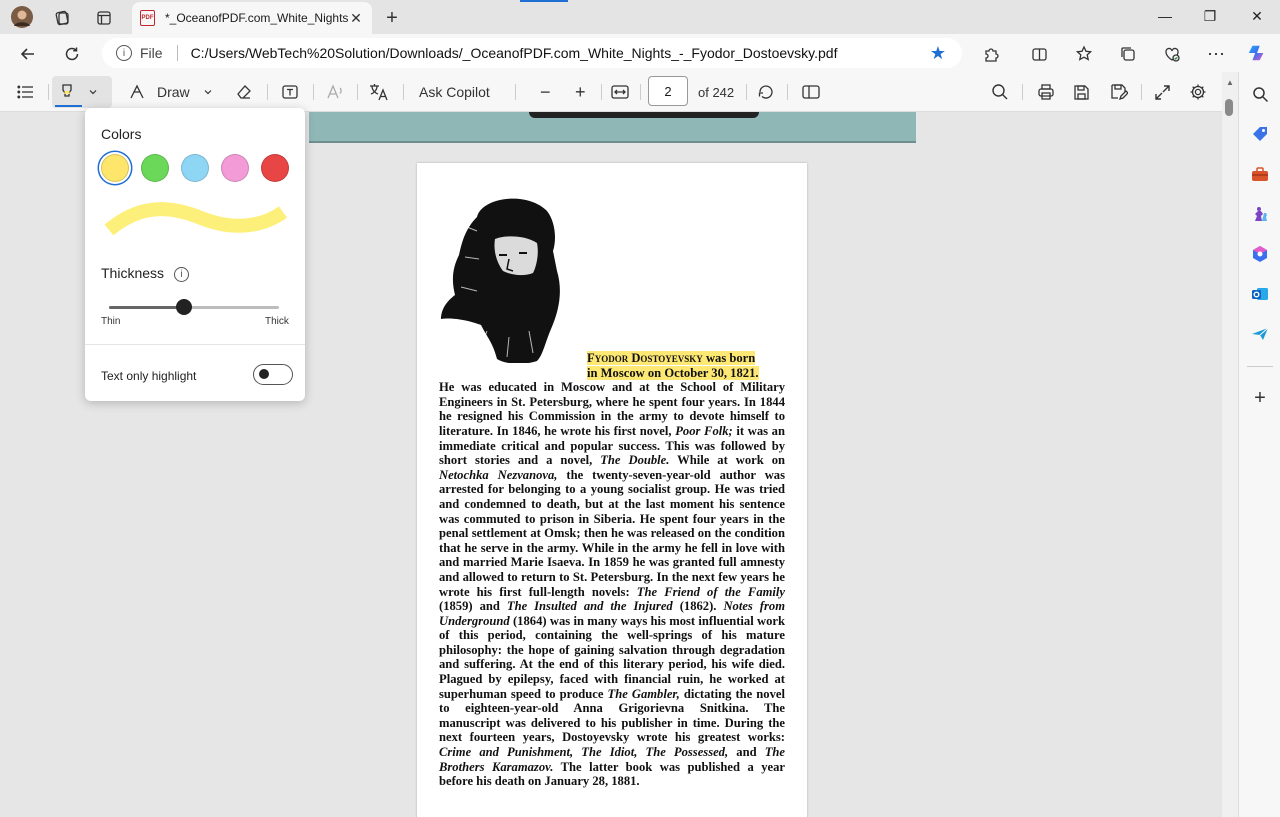  Describe the element at coordinates (1039, 54) in the screenshot. I see `split-screen-icon` at that location.